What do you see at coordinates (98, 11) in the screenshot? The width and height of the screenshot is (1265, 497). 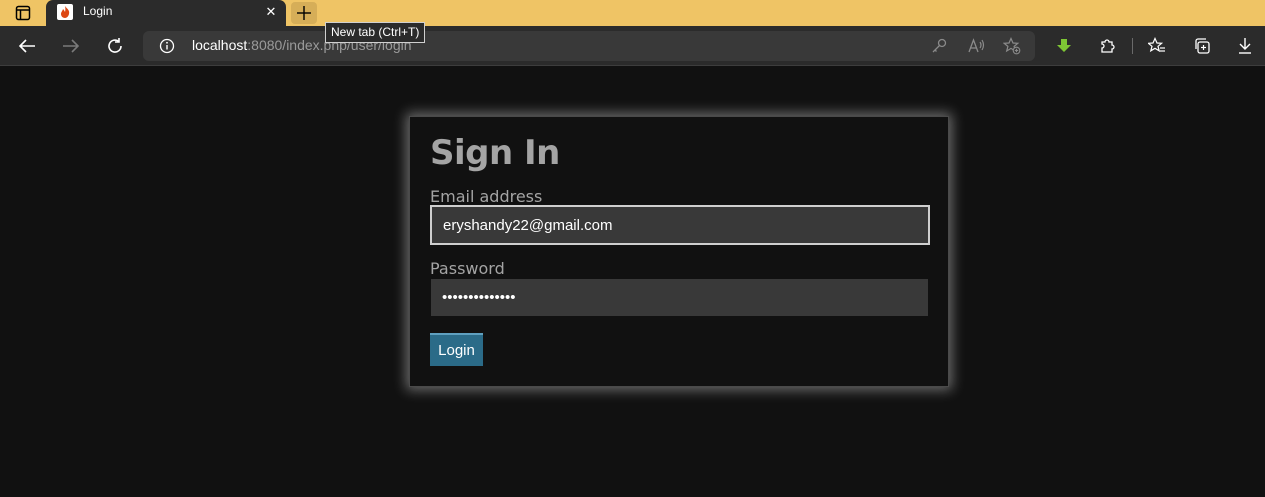 I see `tab-title: Login` at bounding box center [98, 11].